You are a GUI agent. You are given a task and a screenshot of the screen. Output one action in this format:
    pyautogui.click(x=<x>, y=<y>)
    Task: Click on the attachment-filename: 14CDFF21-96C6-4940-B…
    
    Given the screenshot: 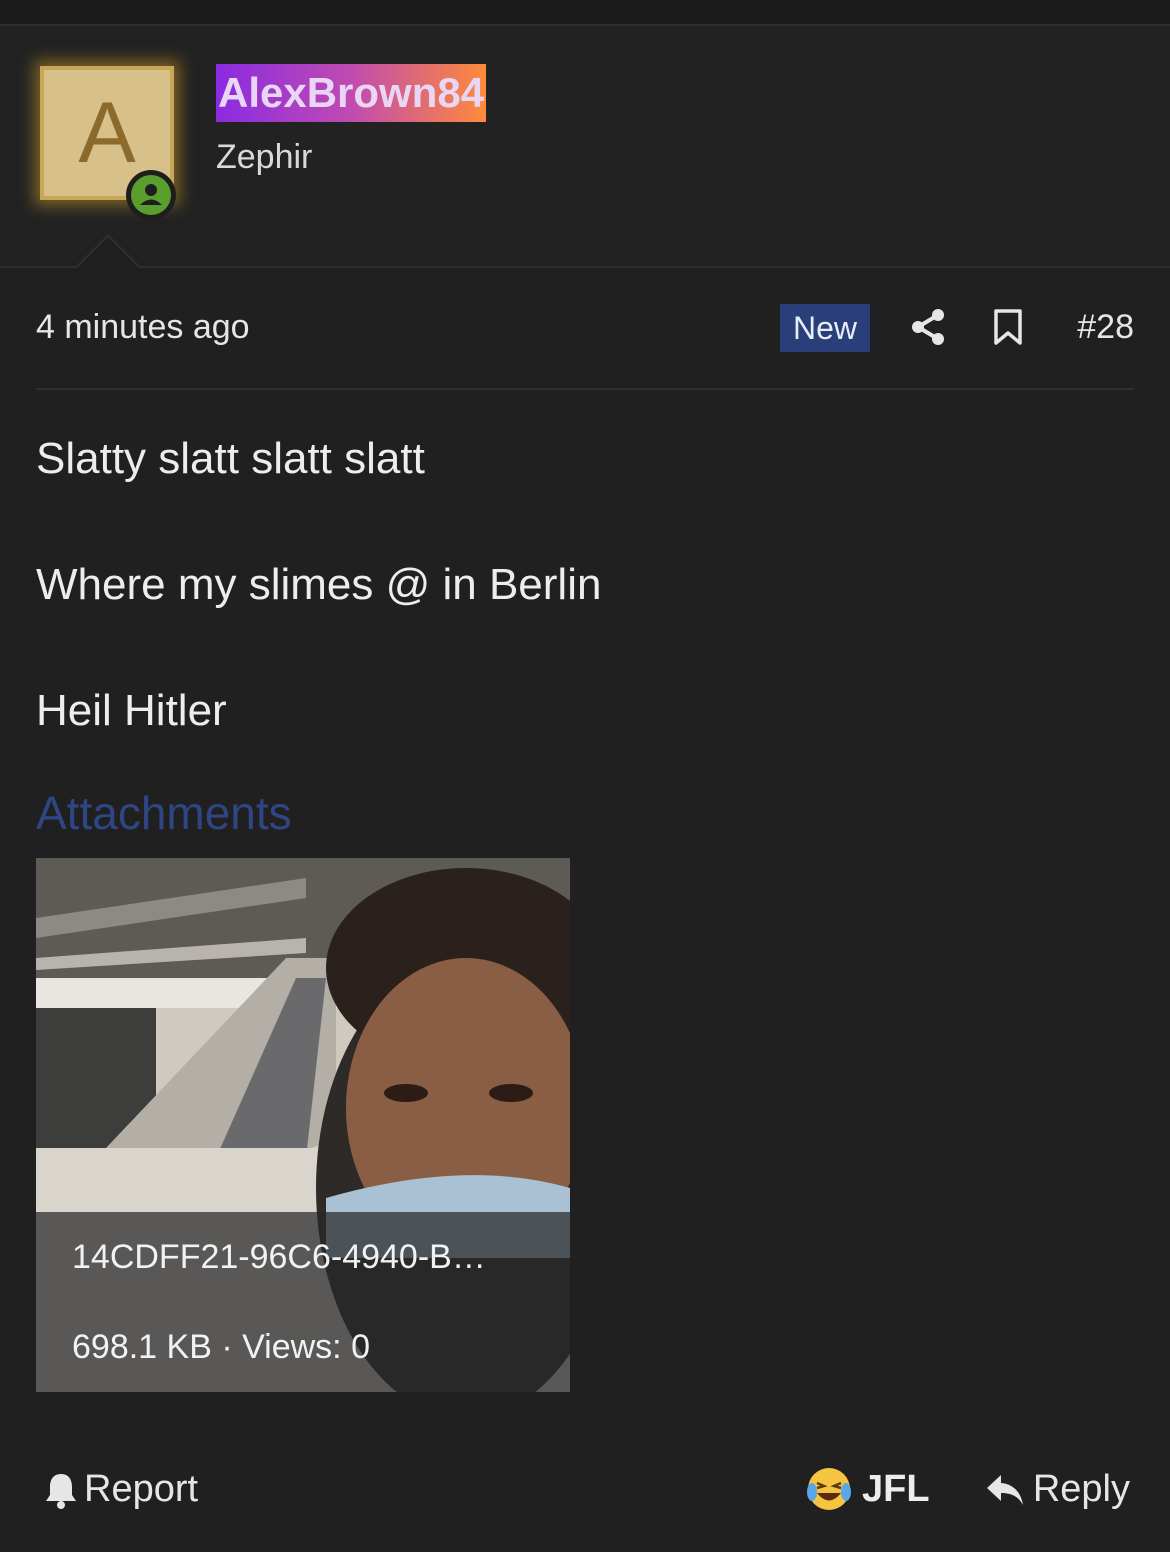 What is the action you would take?
    pyautogui.click(x=279, y=1257)
    